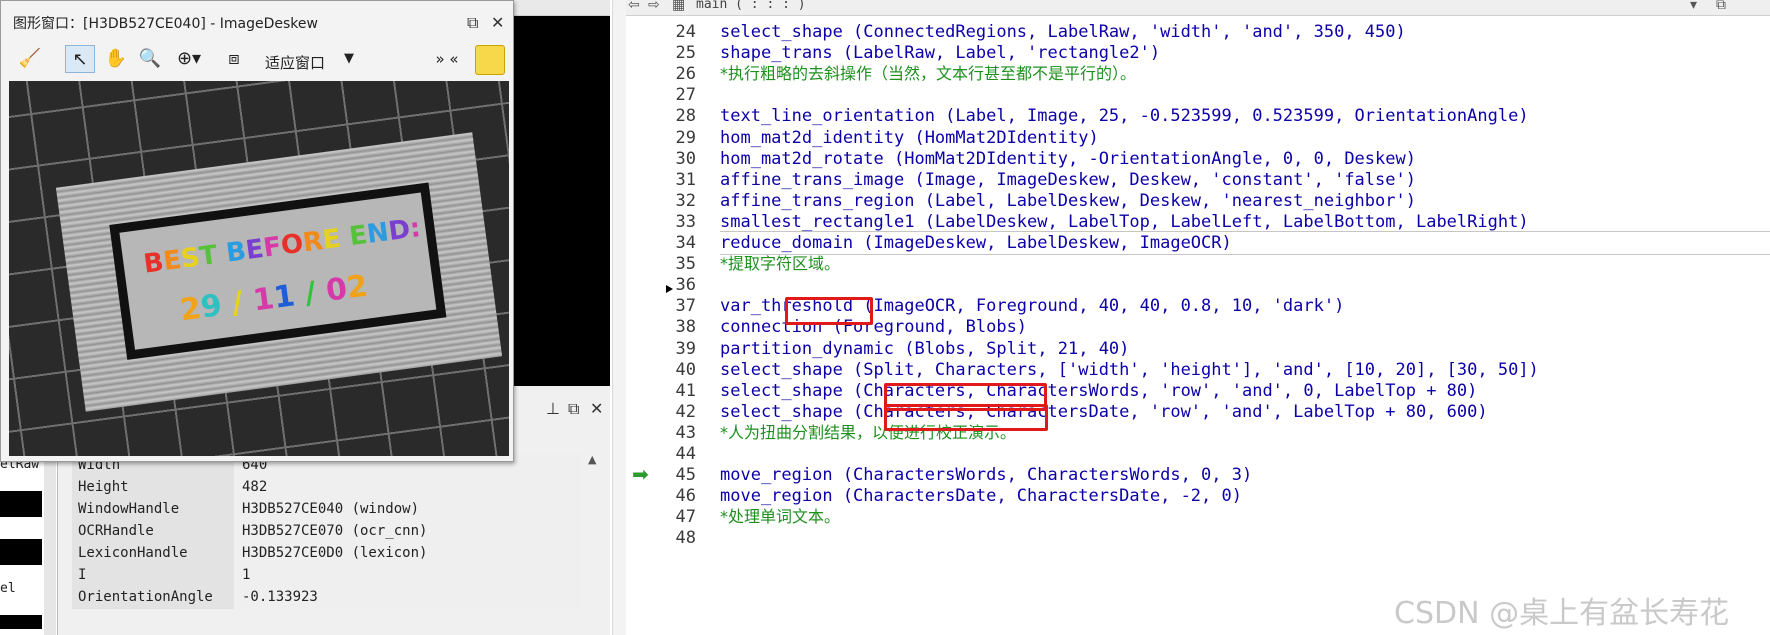 This screenshot has height=635, width=1770. What do you see at coordinates (409, 487) in the screenshot?
I see `property-value: 482` at bounding box center [409, 487].